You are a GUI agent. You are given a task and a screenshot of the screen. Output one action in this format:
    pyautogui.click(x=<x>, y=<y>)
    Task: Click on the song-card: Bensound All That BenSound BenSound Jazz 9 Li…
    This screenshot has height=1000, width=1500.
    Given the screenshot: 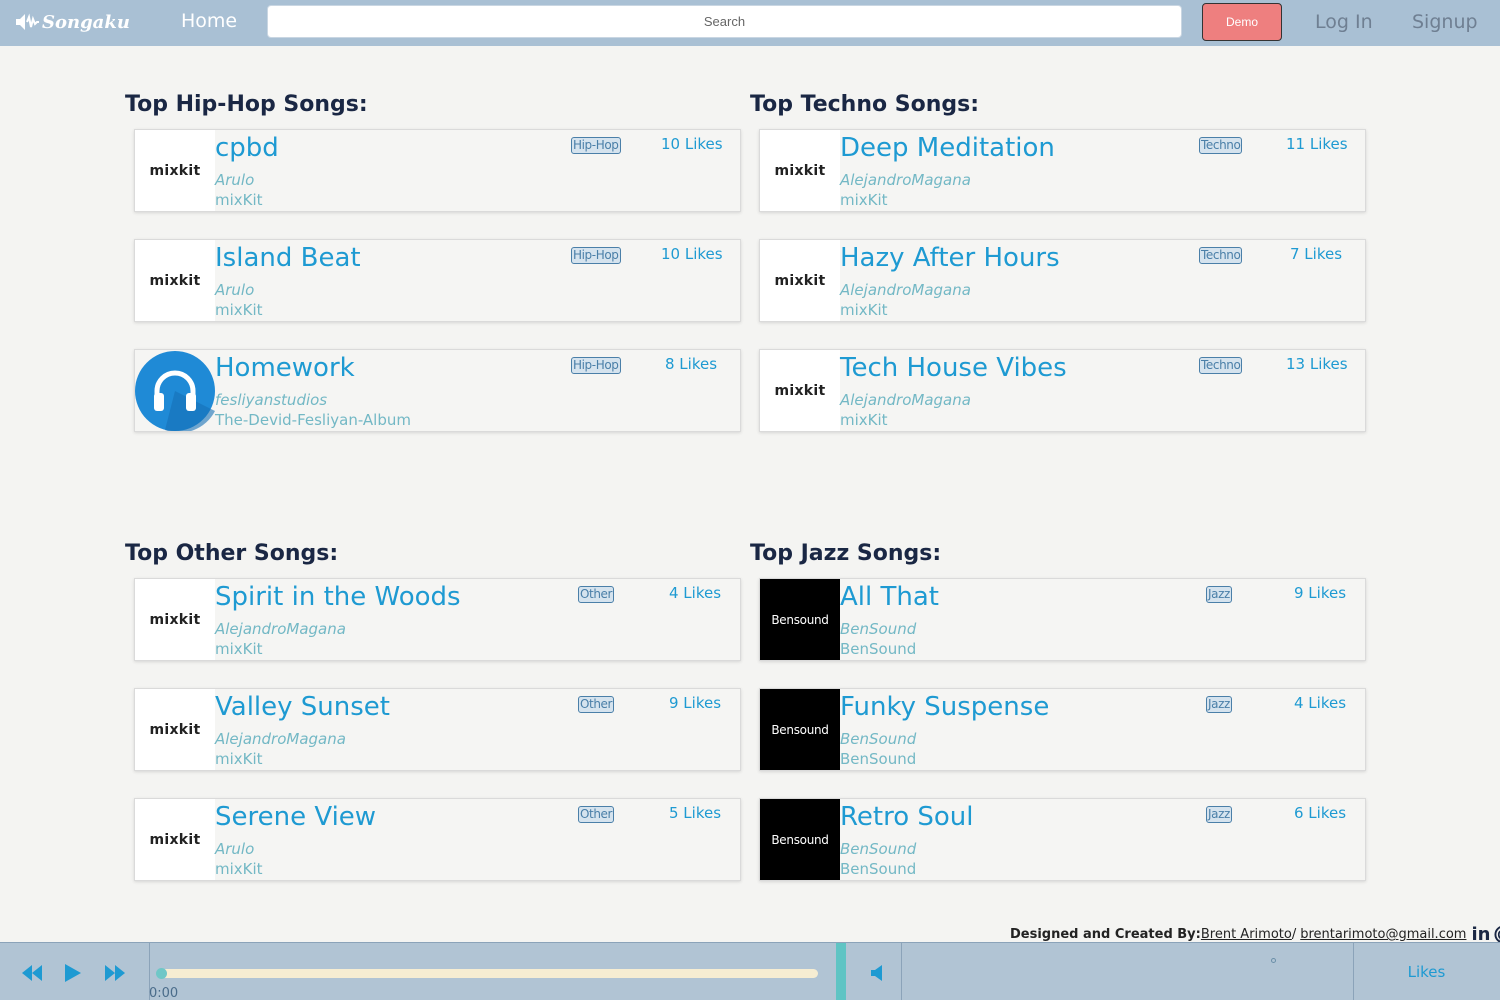 What is the action you would take?
    pyautogui.click(x=1062, y=619)
    